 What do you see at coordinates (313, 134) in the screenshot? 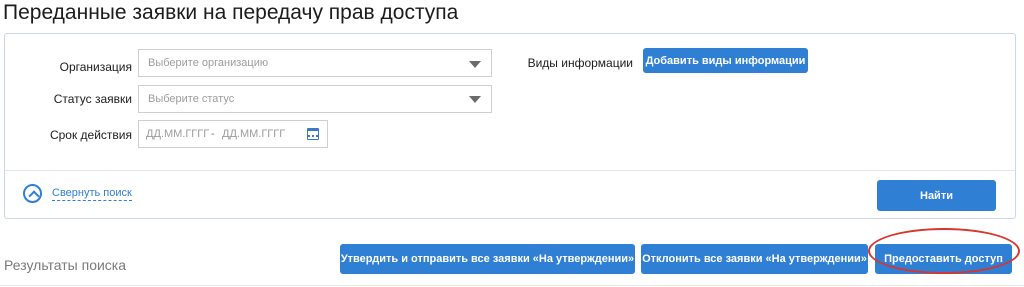
I see `calendar-icon` at bounding box center [313, 134].